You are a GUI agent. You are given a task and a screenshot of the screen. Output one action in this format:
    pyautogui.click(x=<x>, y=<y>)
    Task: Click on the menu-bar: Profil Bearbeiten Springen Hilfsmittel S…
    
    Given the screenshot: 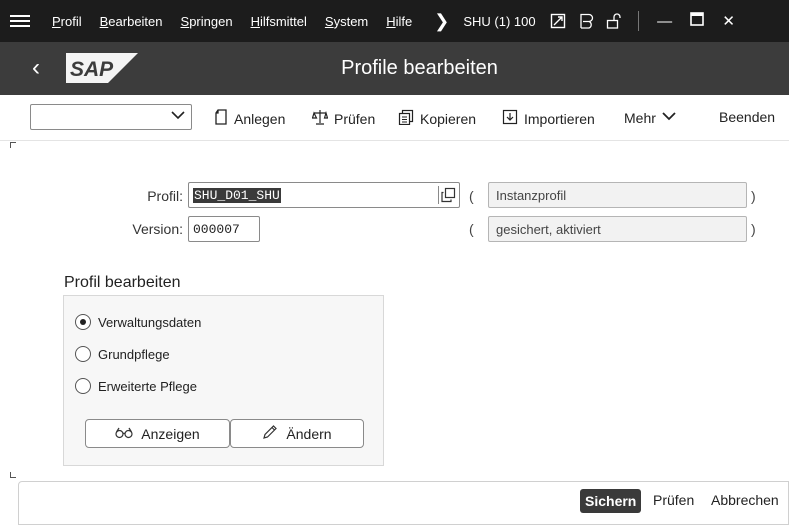 What is the action you would take?
    pyautogui.click(x=394, y=21)
    